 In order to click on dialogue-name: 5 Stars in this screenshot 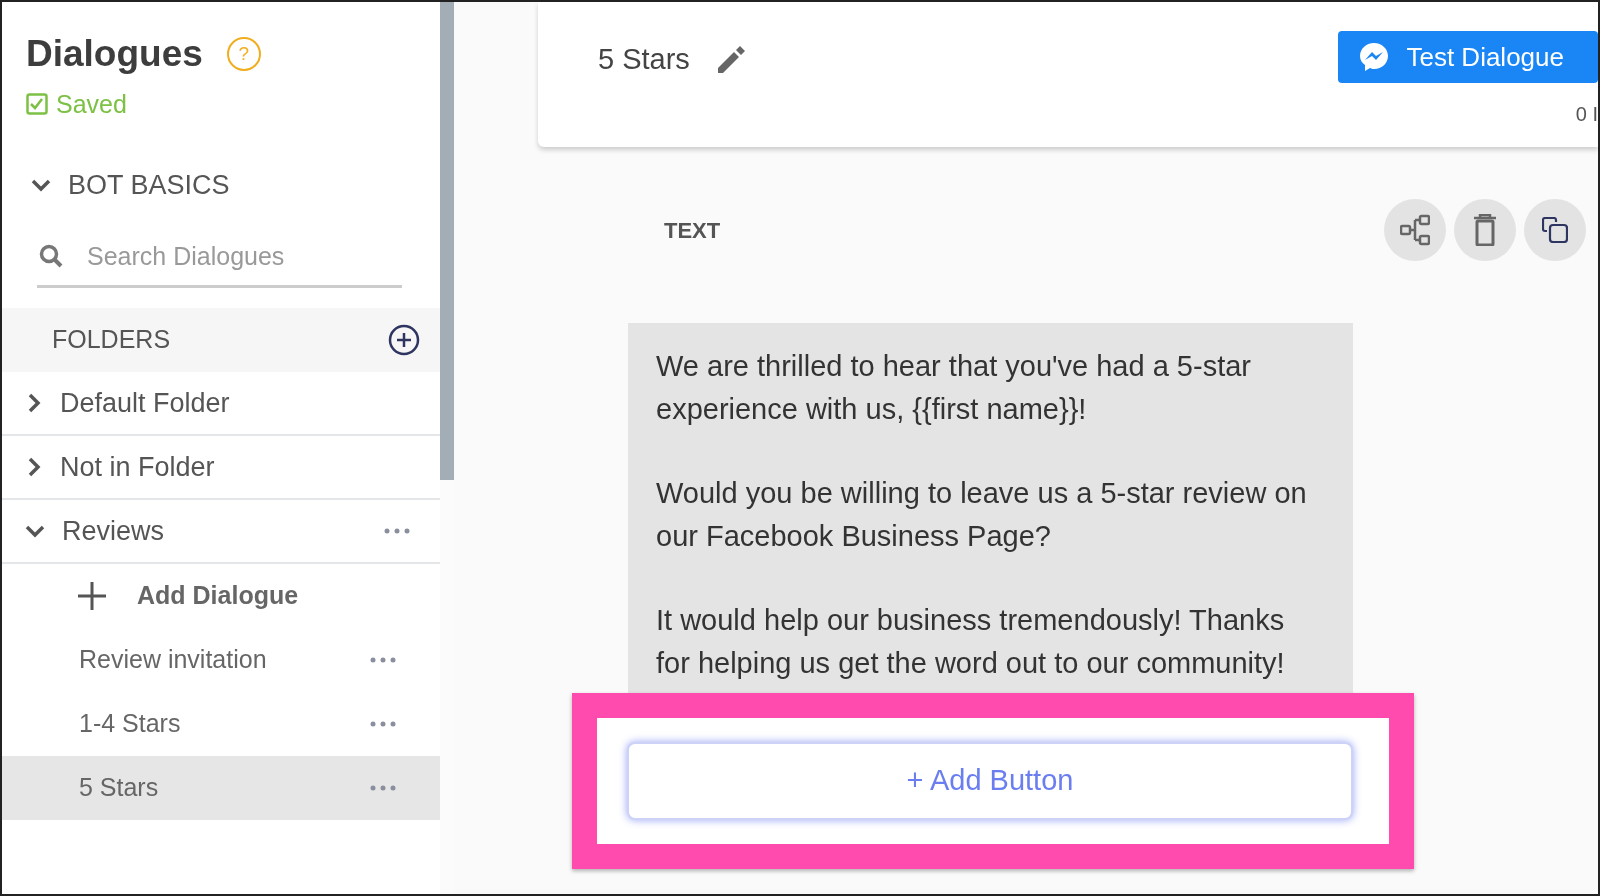, I will do `click(119, 788)`.